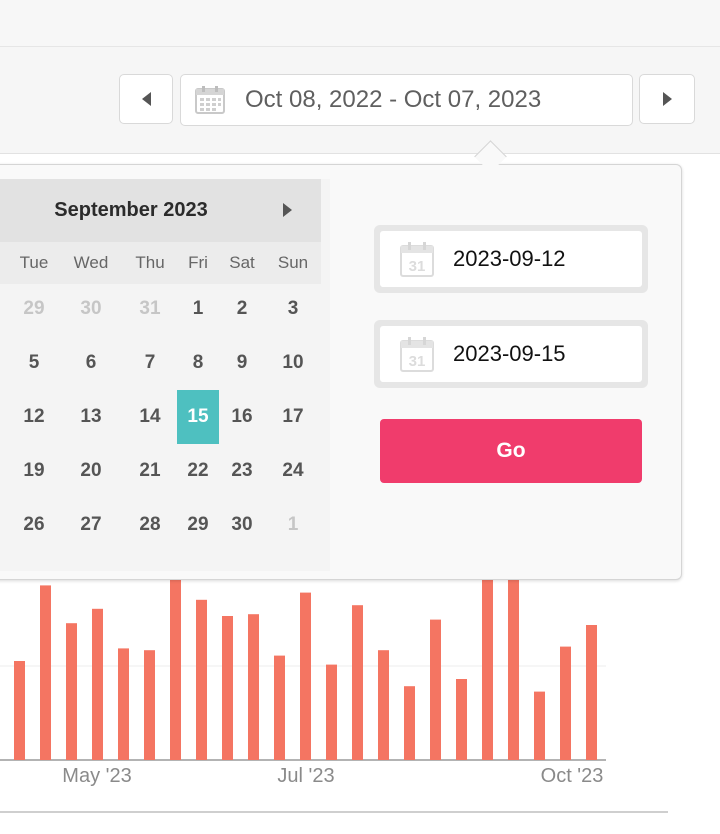  Describe the element at coordinates (198, 417) in the screenshot. I see `calendar-day-selected: 15` at that location.